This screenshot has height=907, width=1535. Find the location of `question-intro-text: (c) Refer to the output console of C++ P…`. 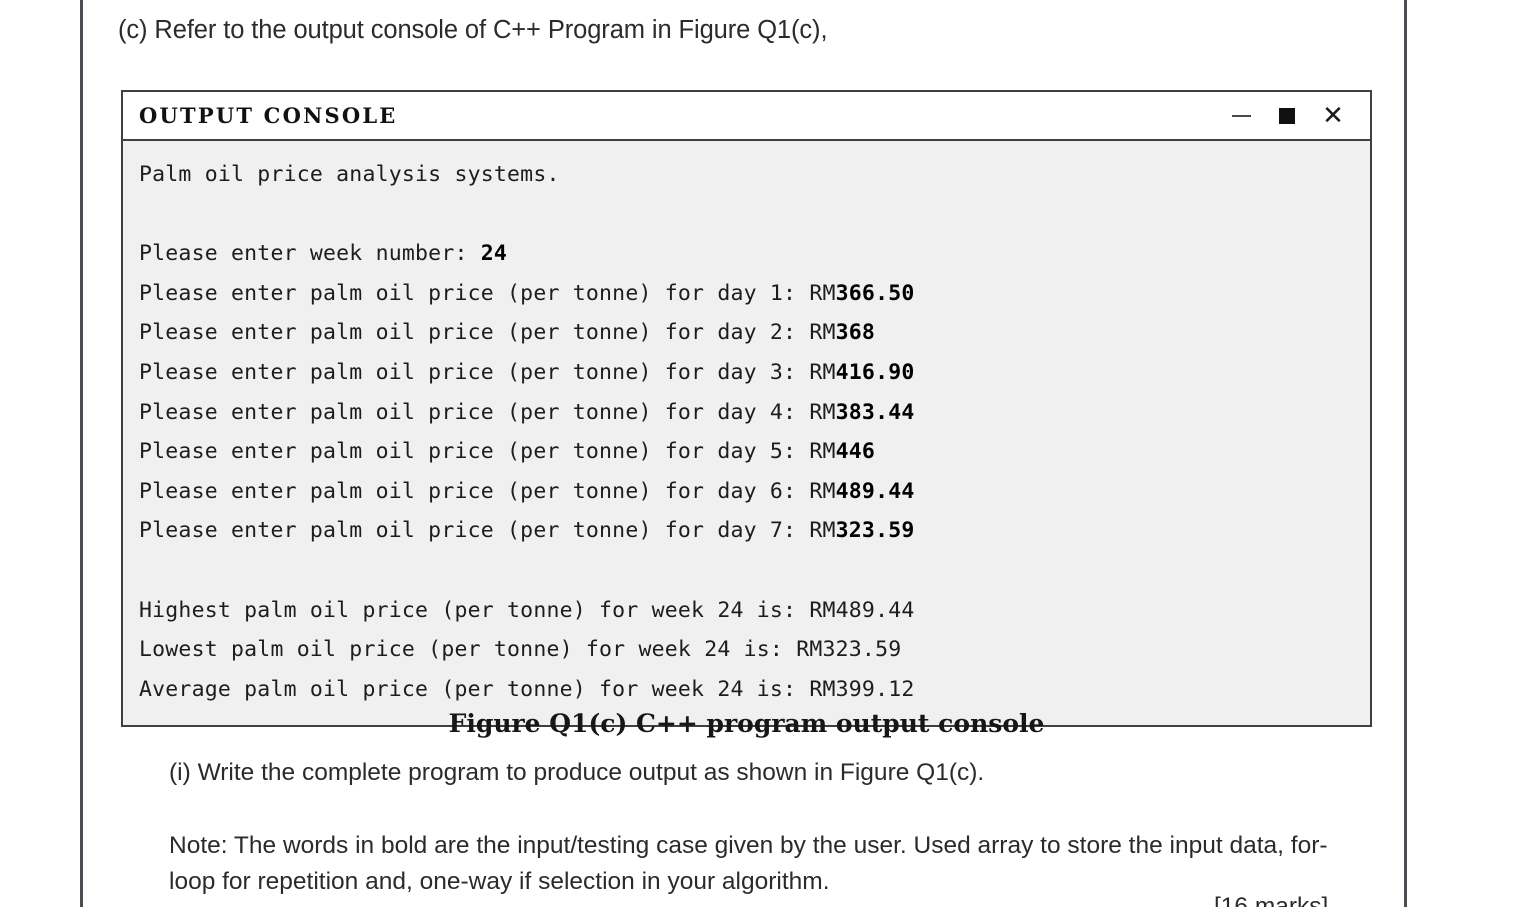

question-intro-text: (c) Refer to the output console of C++ P… is located at coordinates (473, 30).